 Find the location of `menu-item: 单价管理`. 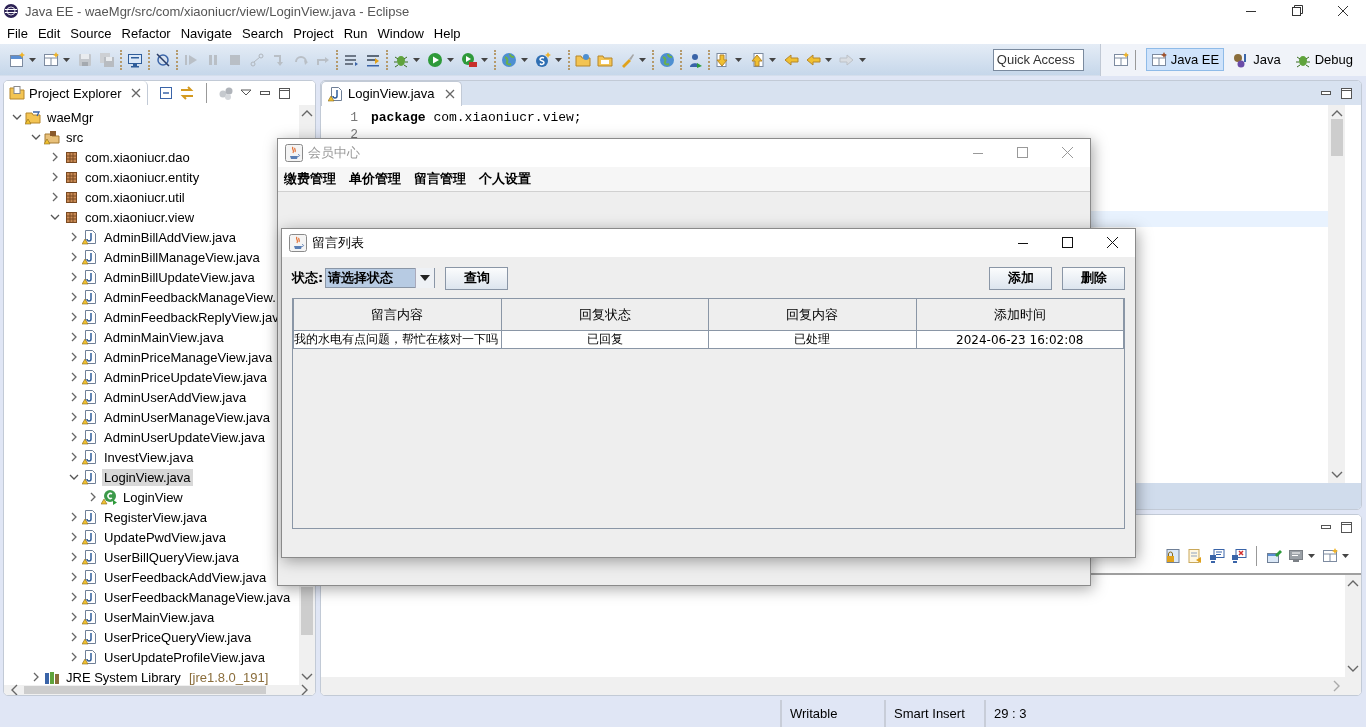

menu-item: 单价管理 is located at coordinates (375, 179).